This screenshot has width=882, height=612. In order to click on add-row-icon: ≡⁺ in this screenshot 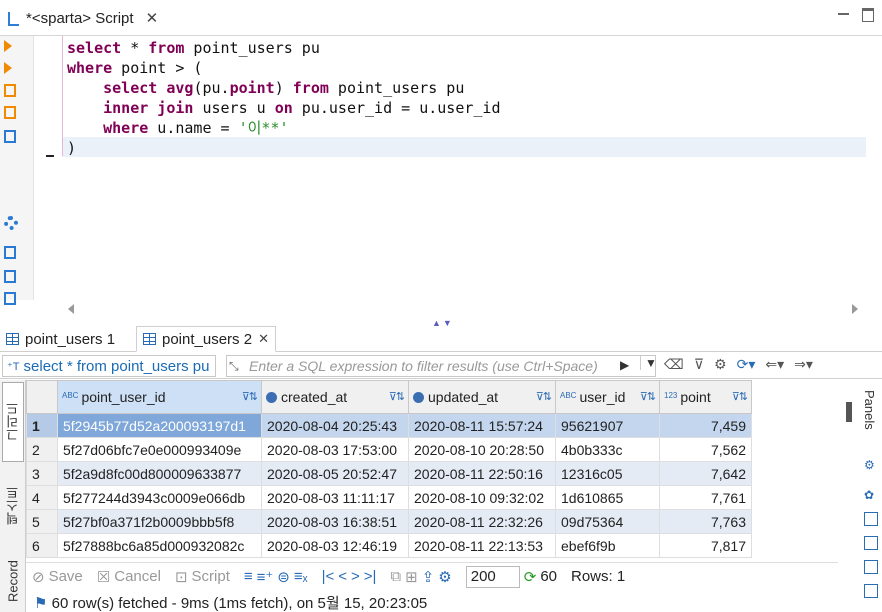, I will do `click(265, 577)`.